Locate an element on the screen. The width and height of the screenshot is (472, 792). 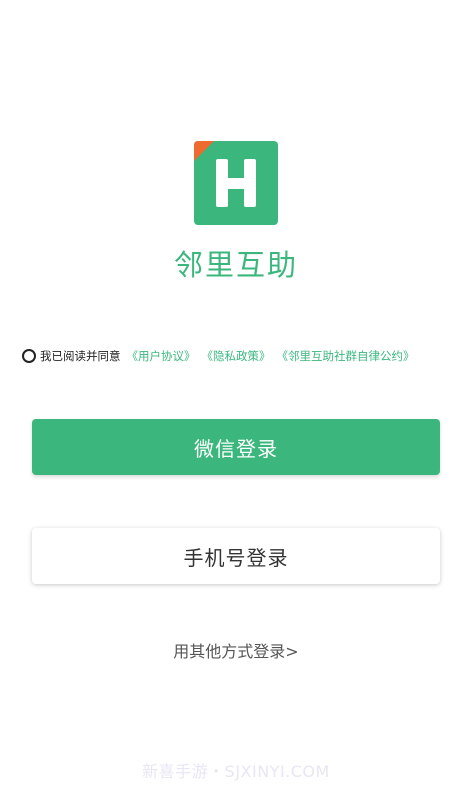
phone-login-button: 手机号登录 is located at coordinates (236, 556).